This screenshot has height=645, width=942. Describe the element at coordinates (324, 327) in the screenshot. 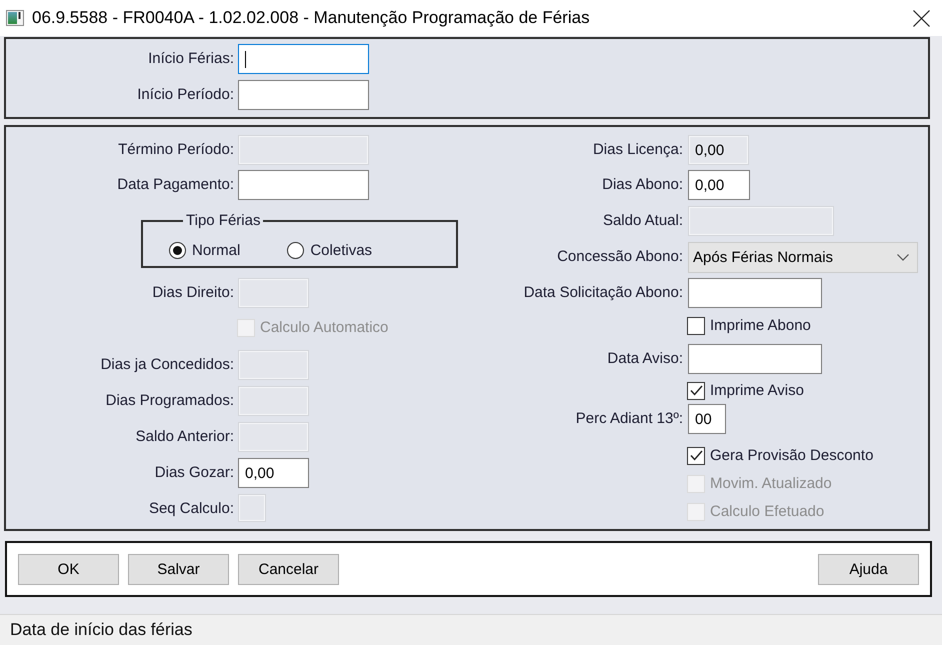

I see `checkbox-label: Calculo Automatico` at that location.